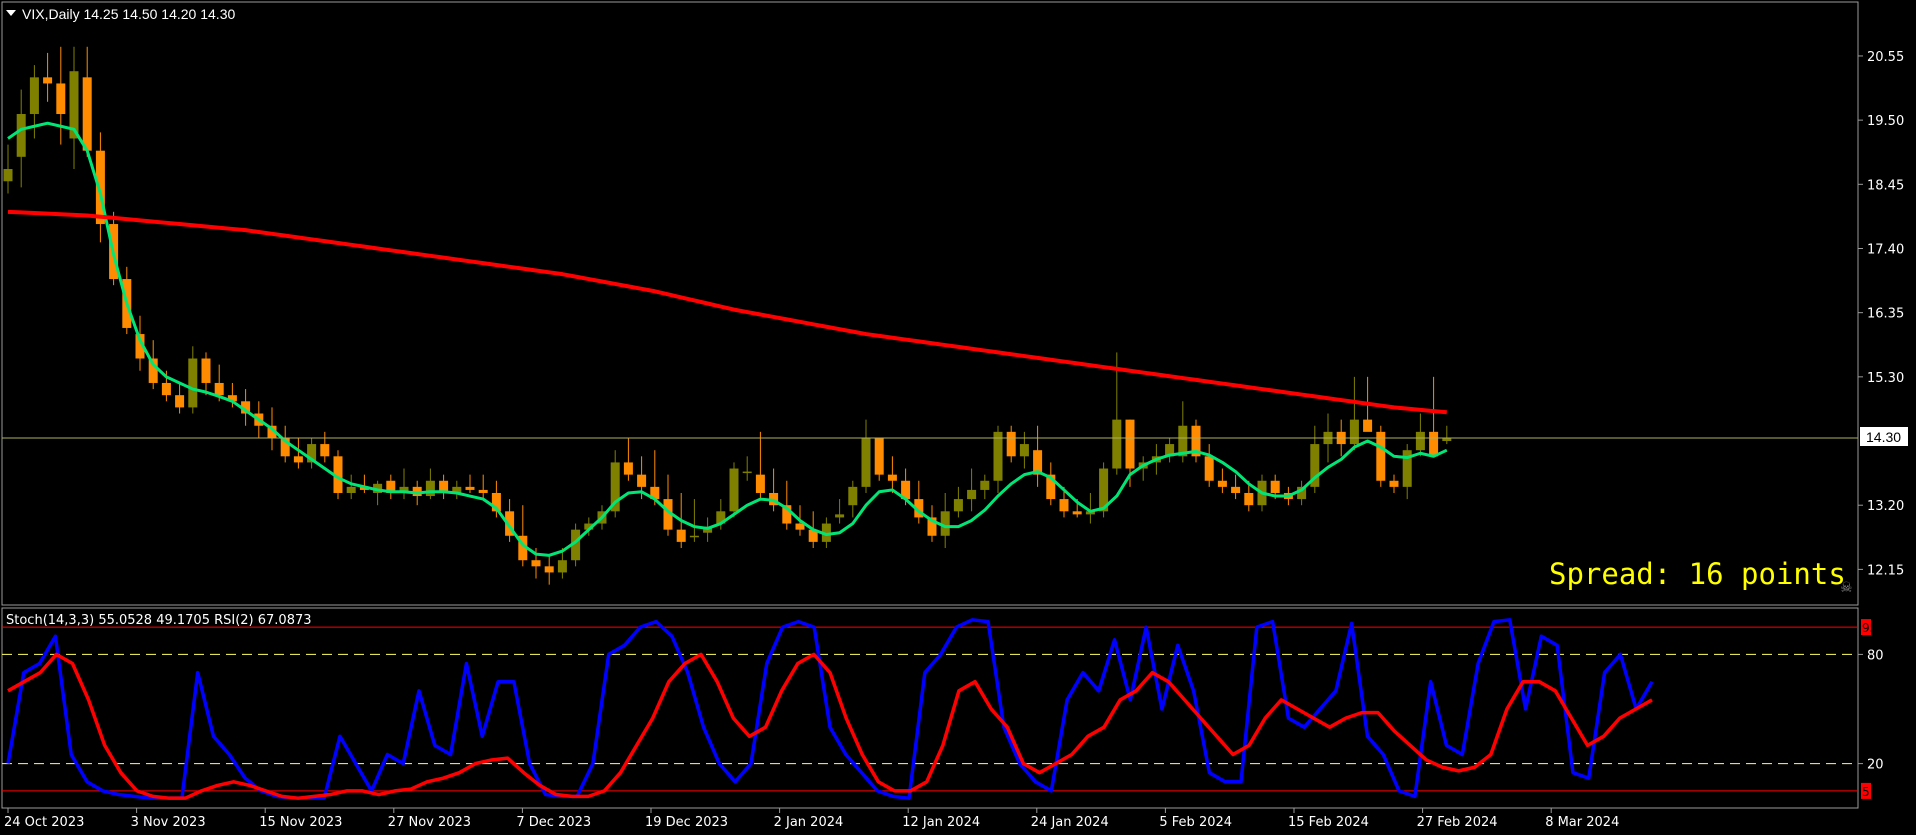 Image resolution: width=1916 pixels, height=835 pixels. What do you see at coordinates (686, 822) in the screenshot?
I see `time-axis-label: 19 Dec 2023` at bounding box center [686, 822].